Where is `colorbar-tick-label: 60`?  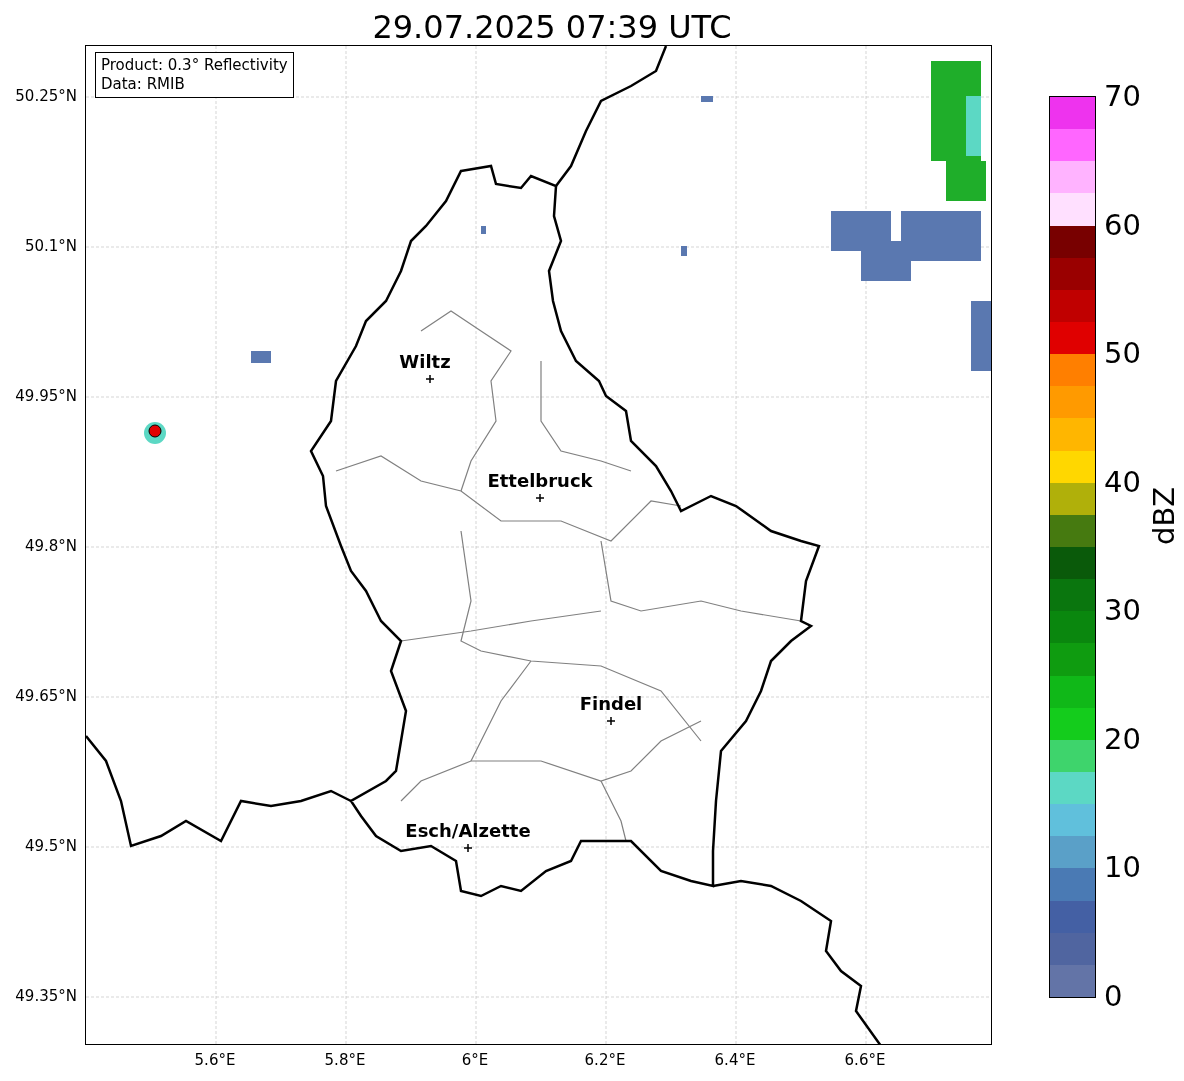
colorbar-tick-label: 60 is located at coordinates (1122, 225).